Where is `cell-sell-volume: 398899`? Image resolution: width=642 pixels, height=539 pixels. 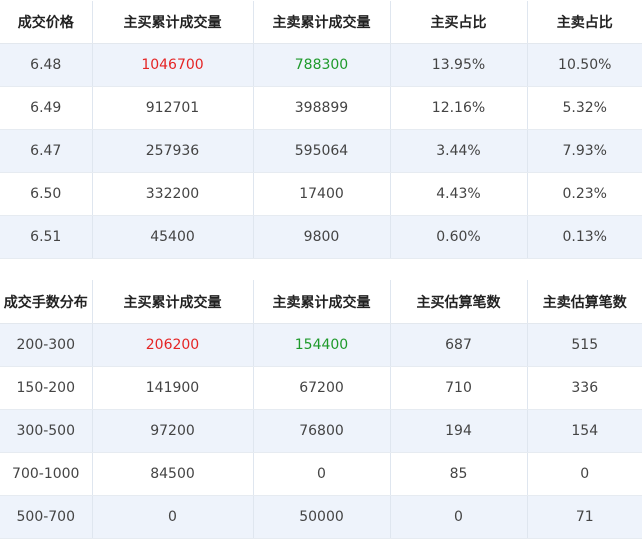
cell-sell-volume: 398899 is located at coordinates (322, 108).